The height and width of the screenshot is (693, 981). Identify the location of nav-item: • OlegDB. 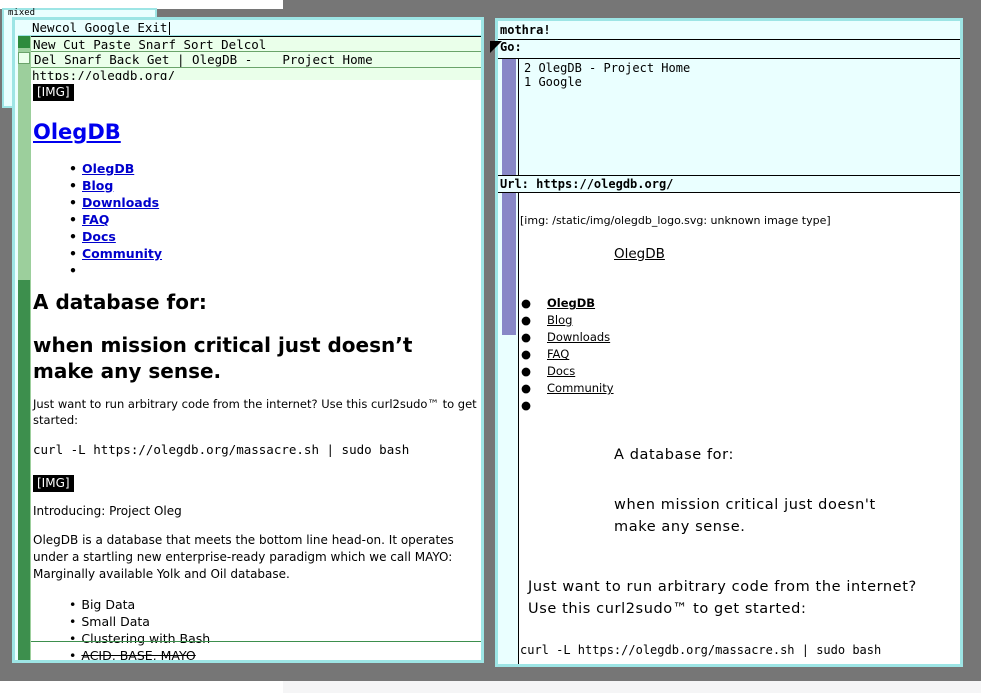
(115, 168).